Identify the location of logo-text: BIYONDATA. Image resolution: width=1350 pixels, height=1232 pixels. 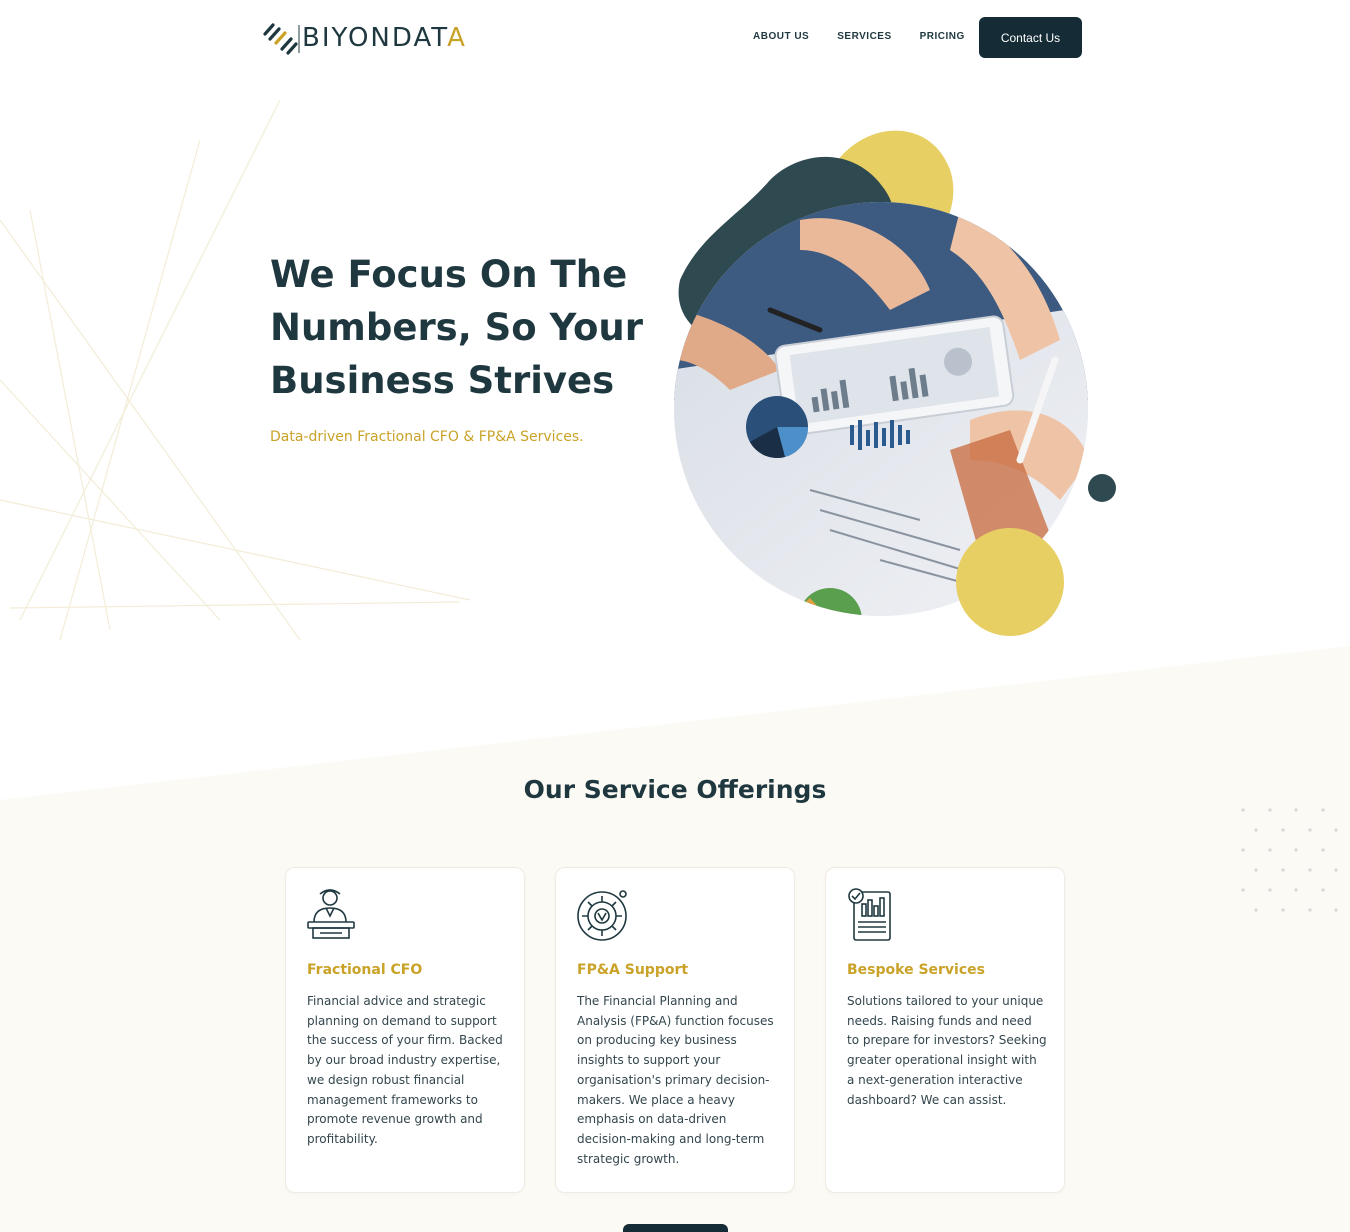
(384, 38).